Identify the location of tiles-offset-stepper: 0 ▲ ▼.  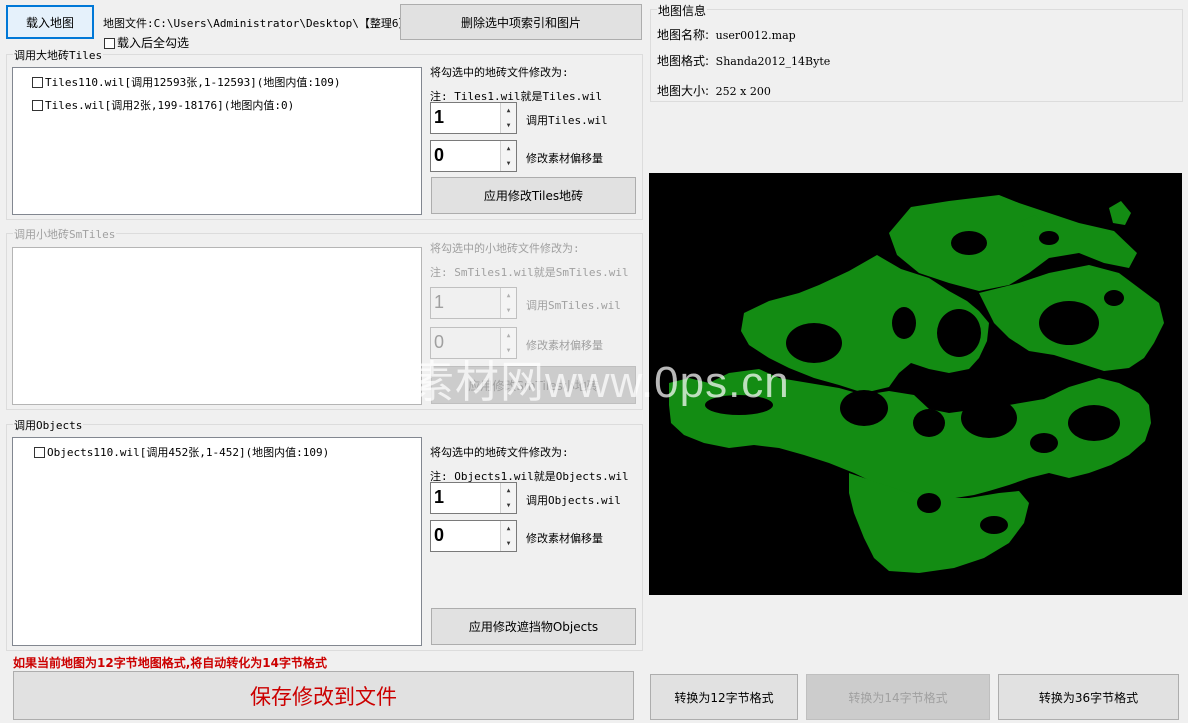
(473, 156).